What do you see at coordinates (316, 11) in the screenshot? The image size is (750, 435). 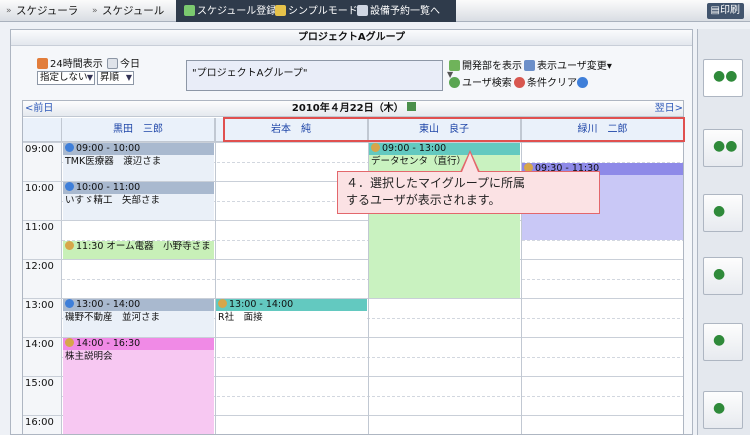 I see `simple-mode-link: シンプルモード` at bounding box center [316, 11].